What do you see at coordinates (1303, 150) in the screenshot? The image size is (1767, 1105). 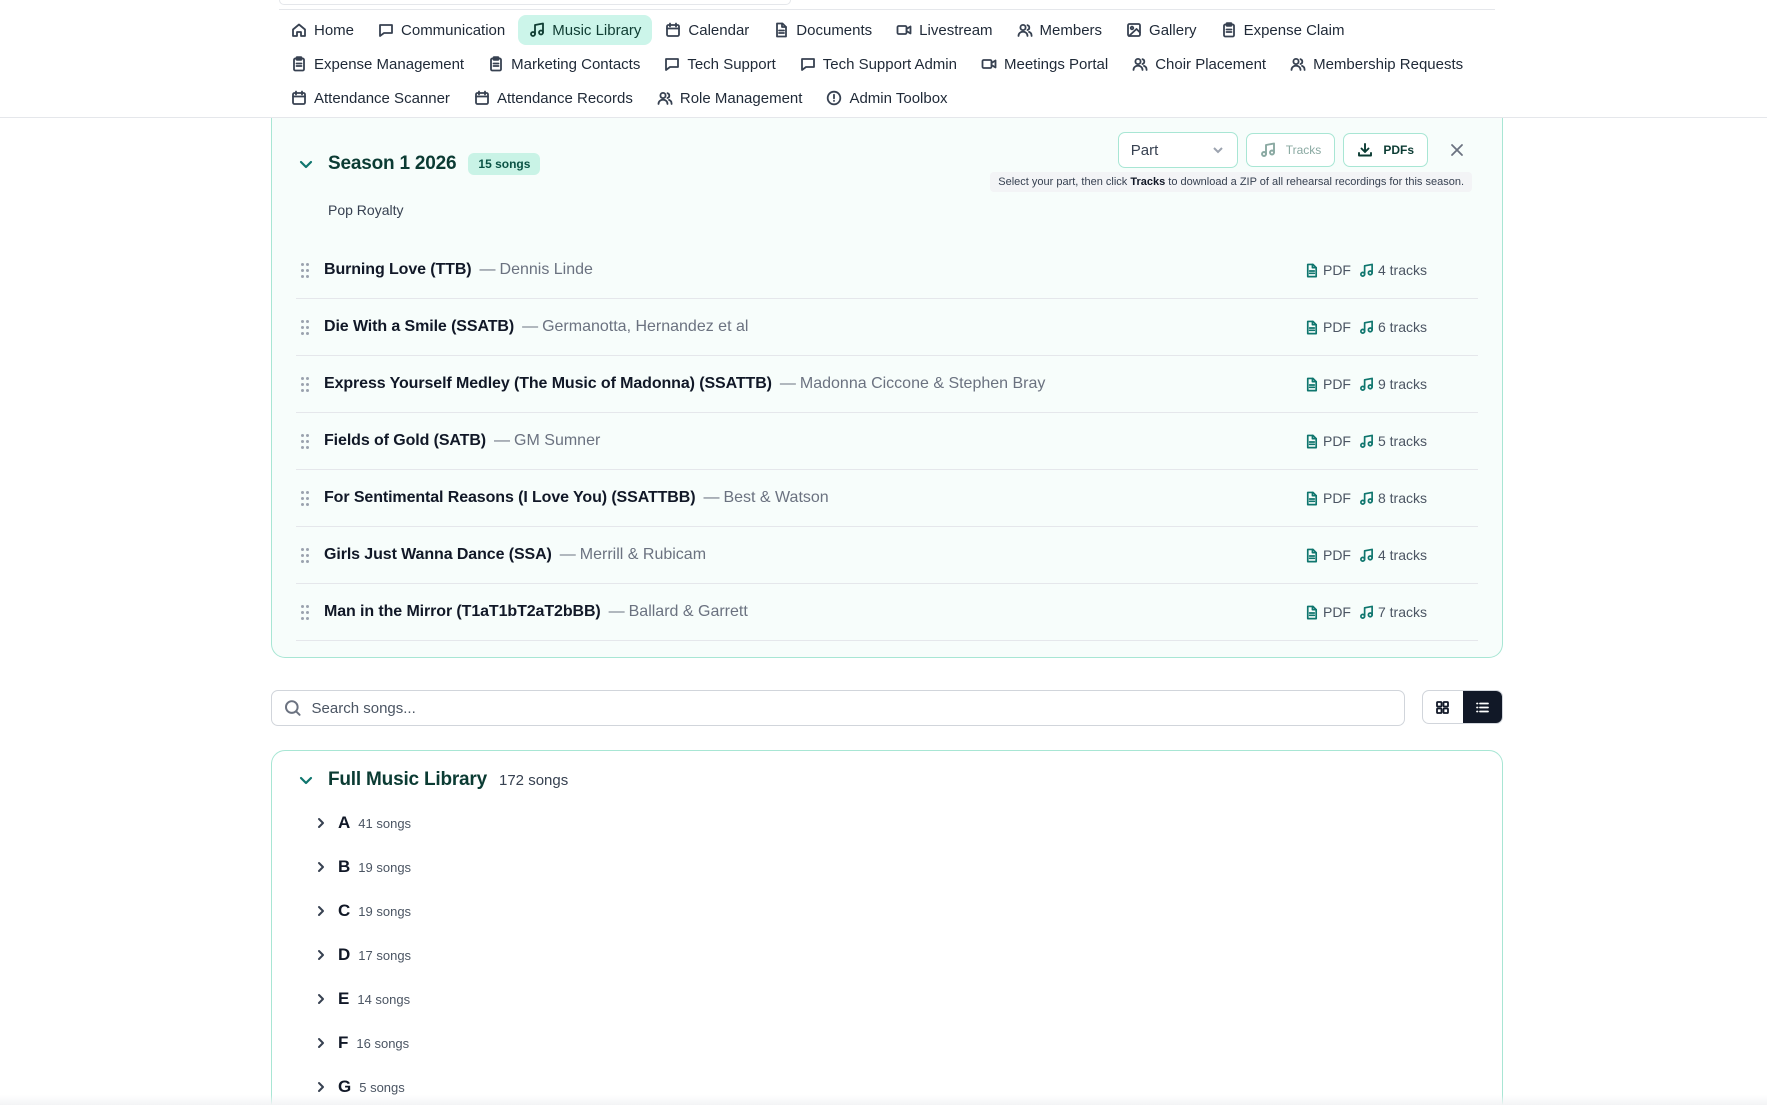 I see `tracks-button-label: Tracks` at bounding box center [1303, 150].